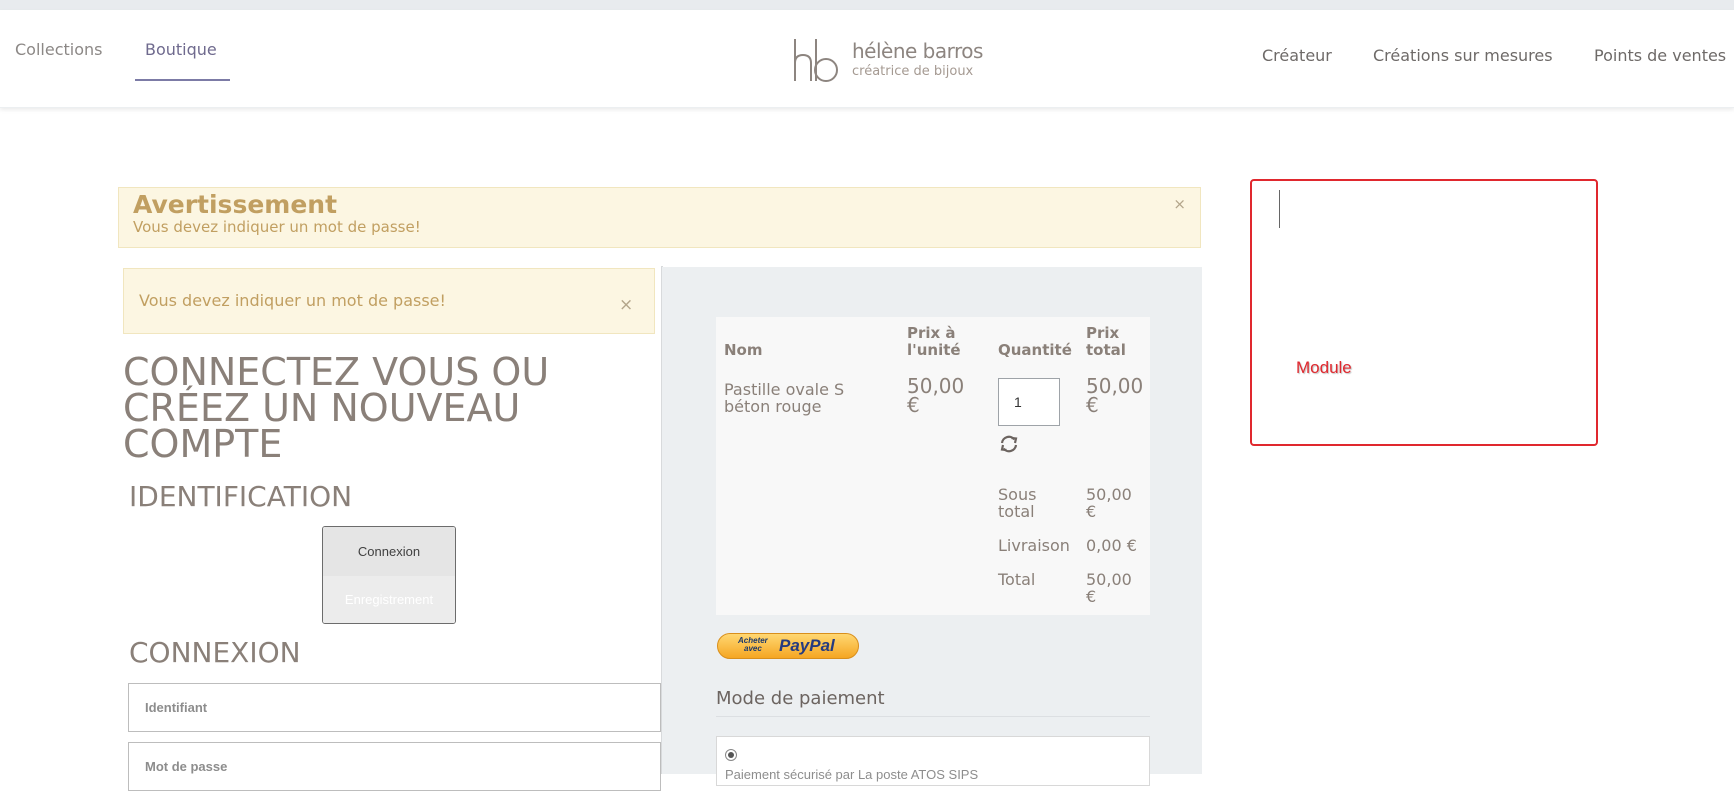  I want to click on hb-monogram-icon, so click(816, 60).